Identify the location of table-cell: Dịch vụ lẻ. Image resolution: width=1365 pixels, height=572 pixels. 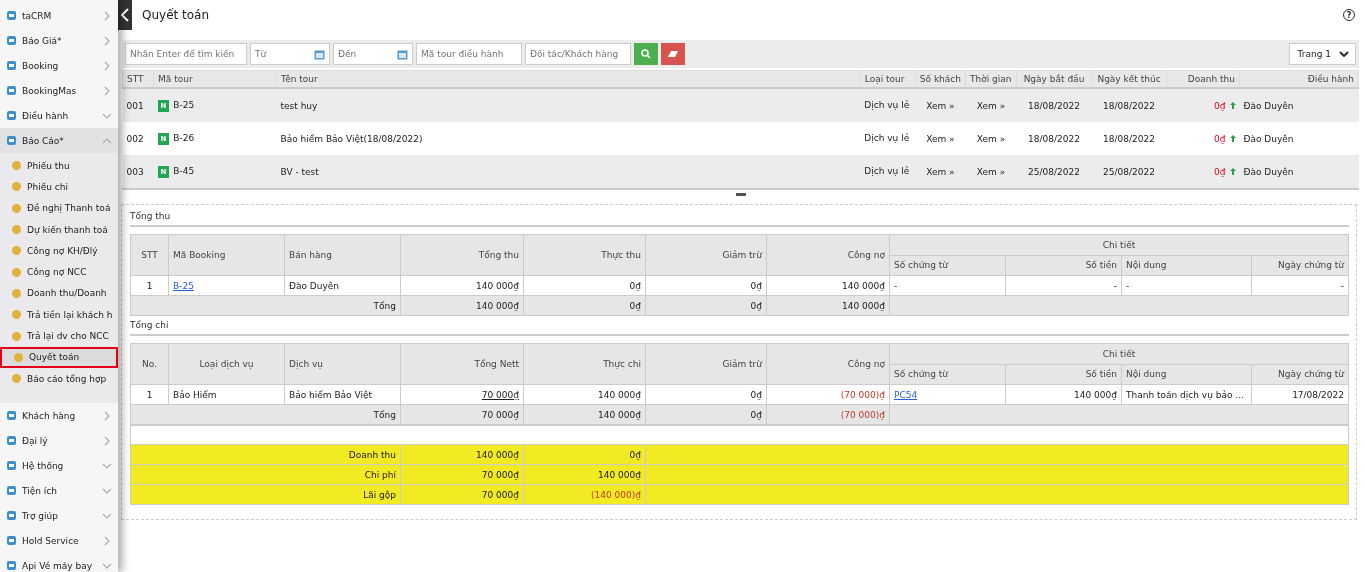
(888, 138).